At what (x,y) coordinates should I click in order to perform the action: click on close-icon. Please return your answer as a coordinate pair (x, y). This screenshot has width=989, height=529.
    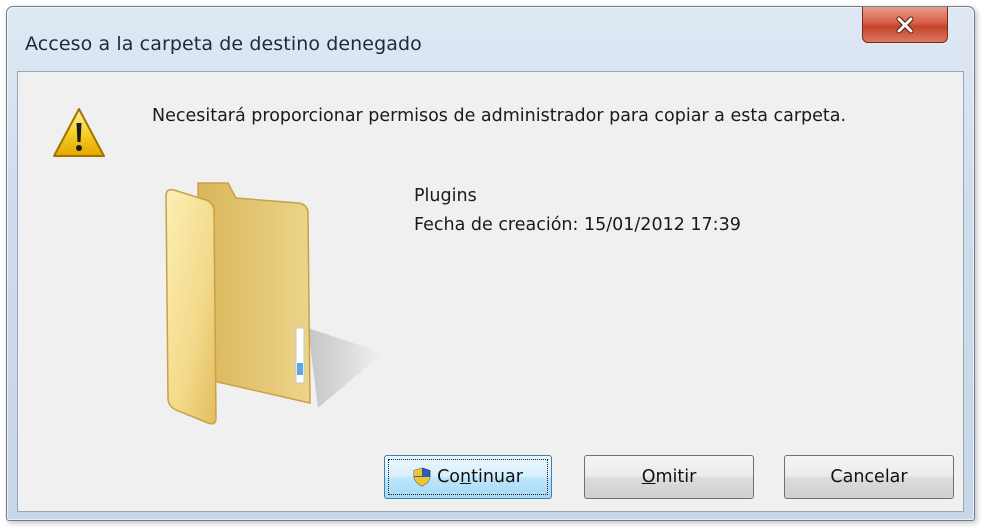
    Looking at the image, I should click on (905, 24).